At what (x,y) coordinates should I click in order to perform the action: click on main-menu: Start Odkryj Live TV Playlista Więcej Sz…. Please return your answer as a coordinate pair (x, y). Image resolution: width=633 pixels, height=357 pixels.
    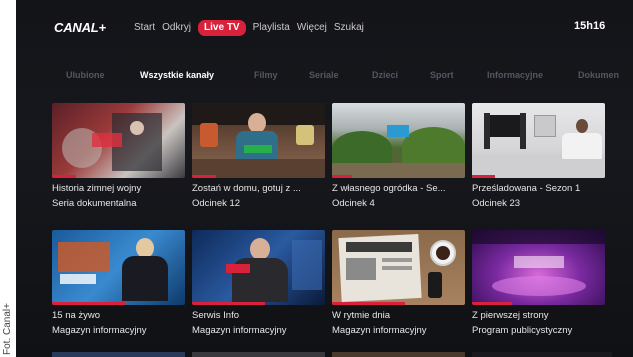
    Looking at the image, I should click on (252, 28).